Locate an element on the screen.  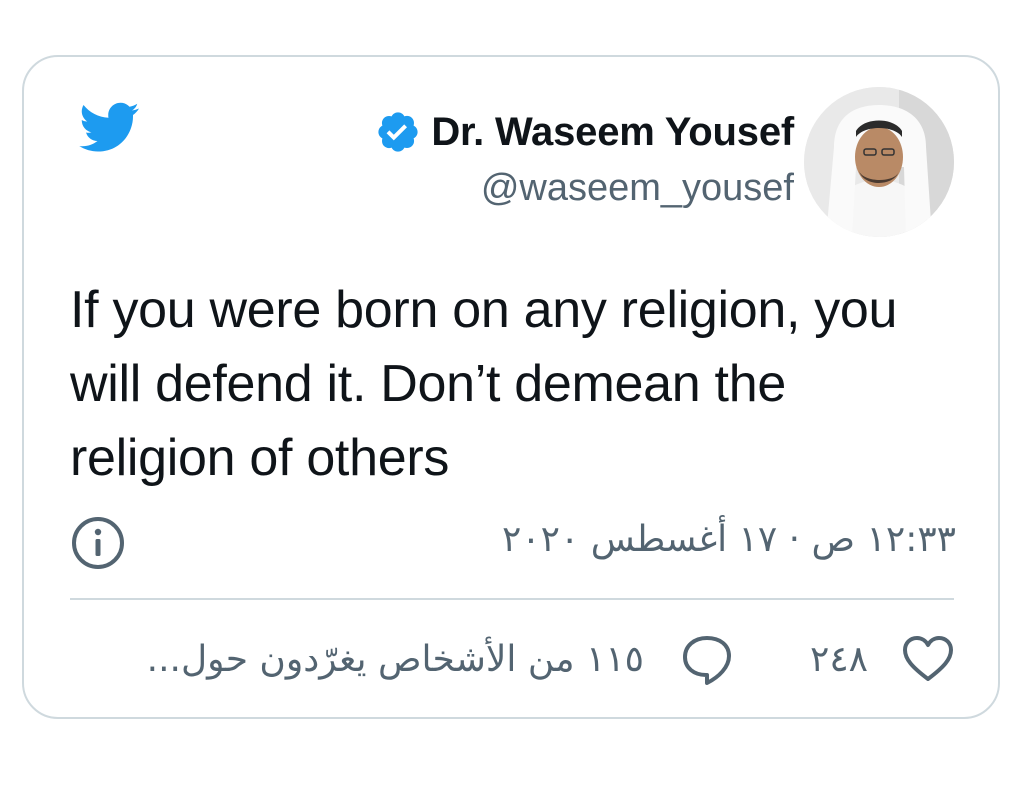
avatar-image is located at coordinates (879, 162).